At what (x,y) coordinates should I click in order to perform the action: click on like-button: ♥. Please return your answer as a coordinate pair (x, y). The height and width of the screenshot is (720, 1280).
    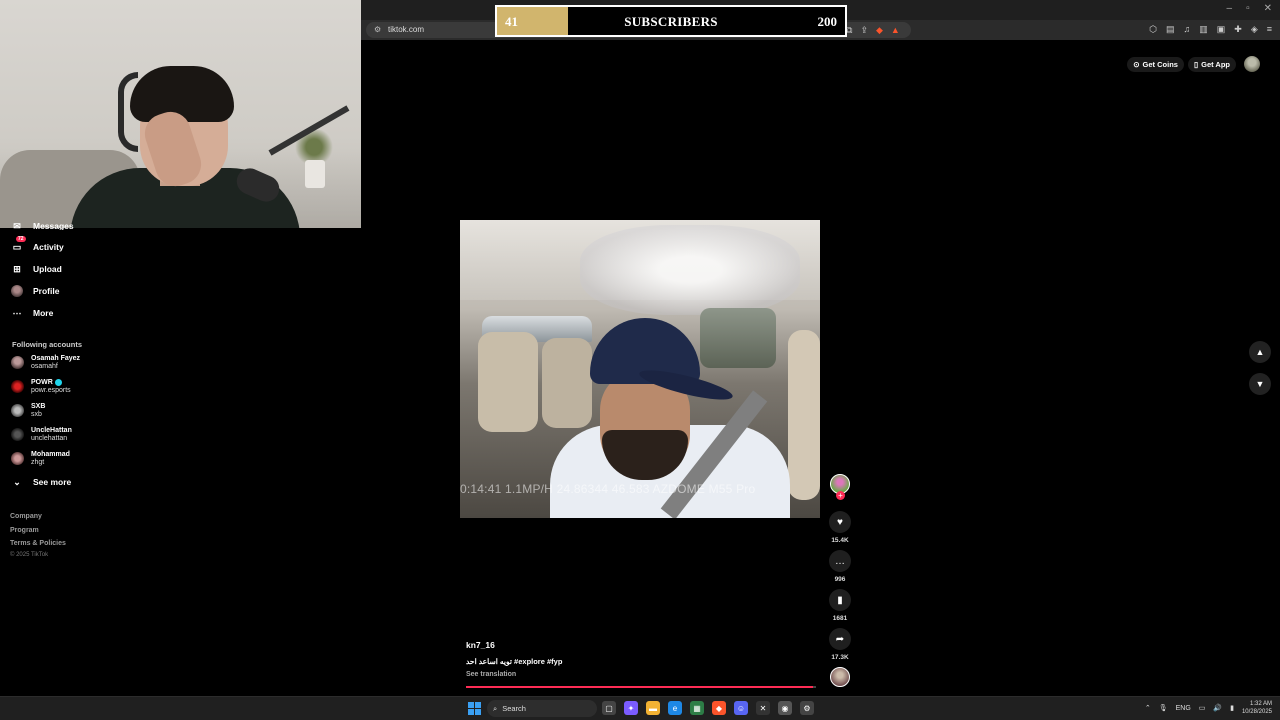
    Looking at the image, I should click on (840, 522).